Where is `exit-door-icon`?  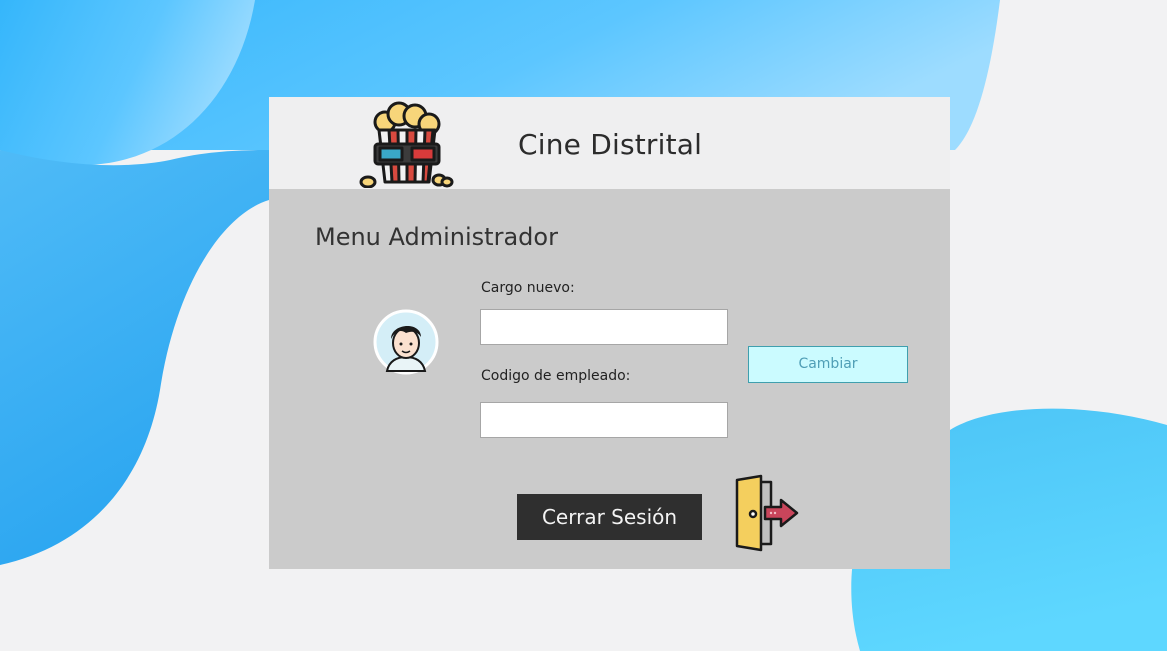 exit-door-icon is located at coordinates (766, 513).